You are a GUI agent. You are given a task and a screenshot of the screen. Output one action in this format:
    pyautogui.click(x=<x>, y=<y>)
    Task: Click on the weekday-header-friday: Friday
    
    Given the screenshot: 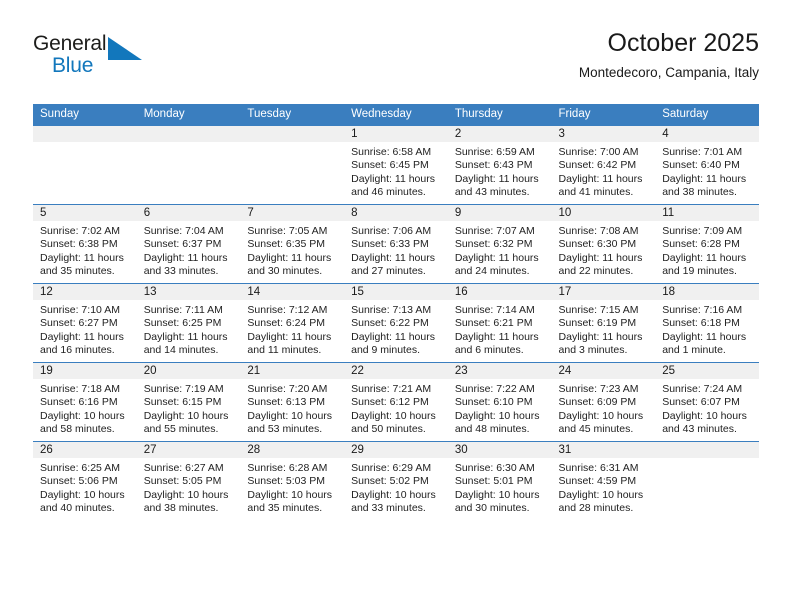 What is the action you would take?
    pyautogui.click(x=603, y=115)
    